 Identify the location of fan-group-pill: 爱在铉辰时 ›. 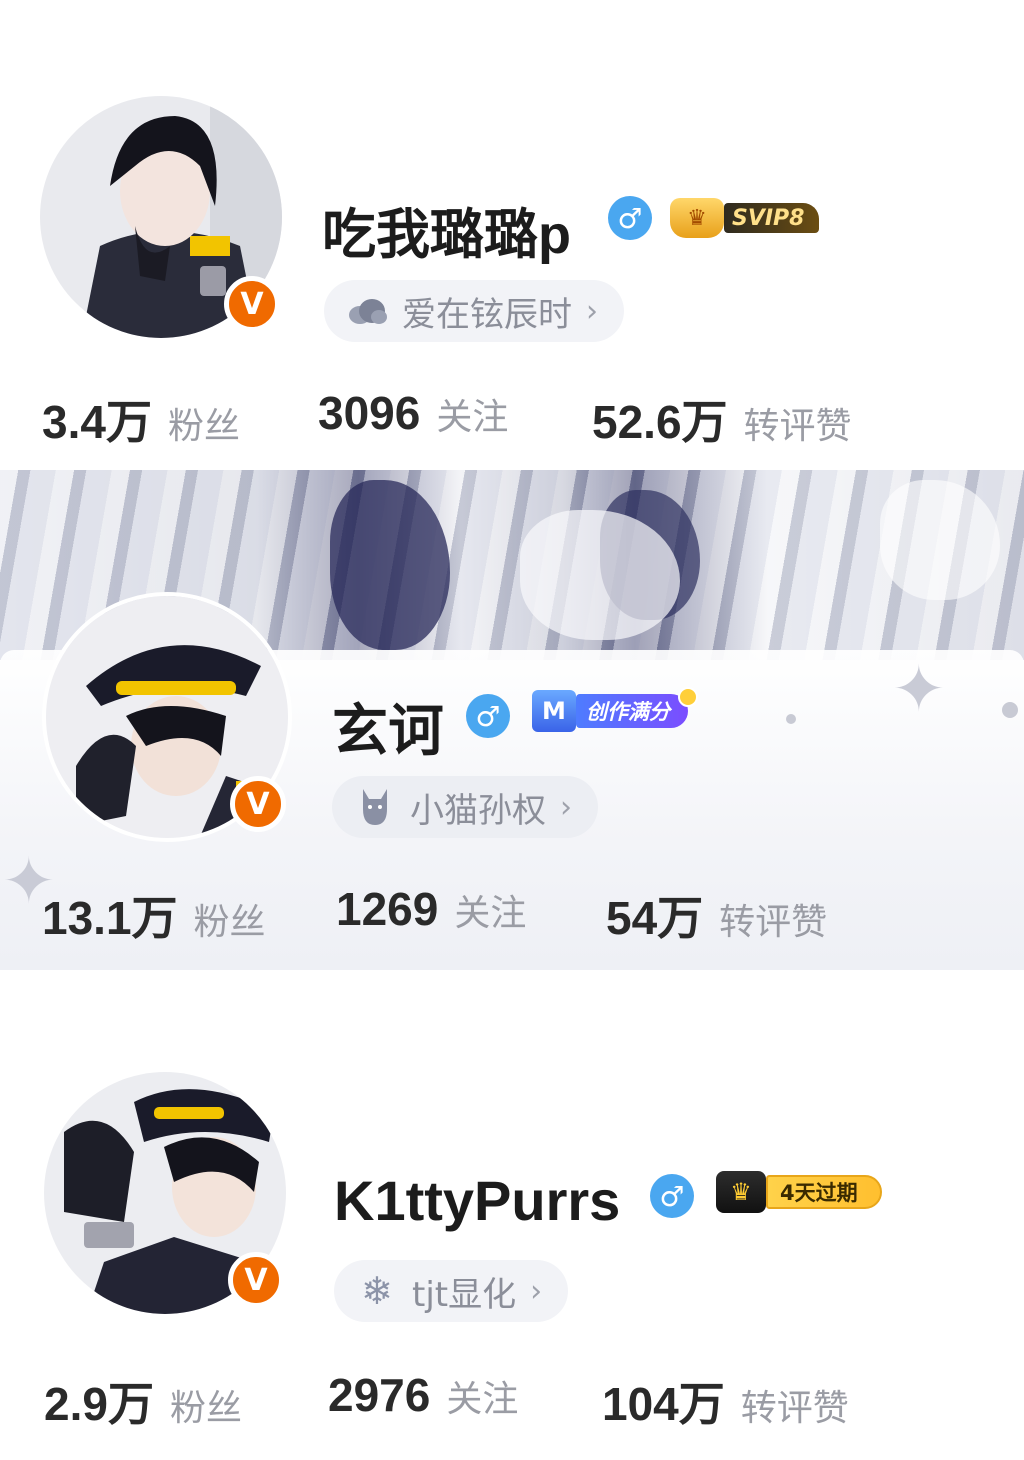
(474, 311).